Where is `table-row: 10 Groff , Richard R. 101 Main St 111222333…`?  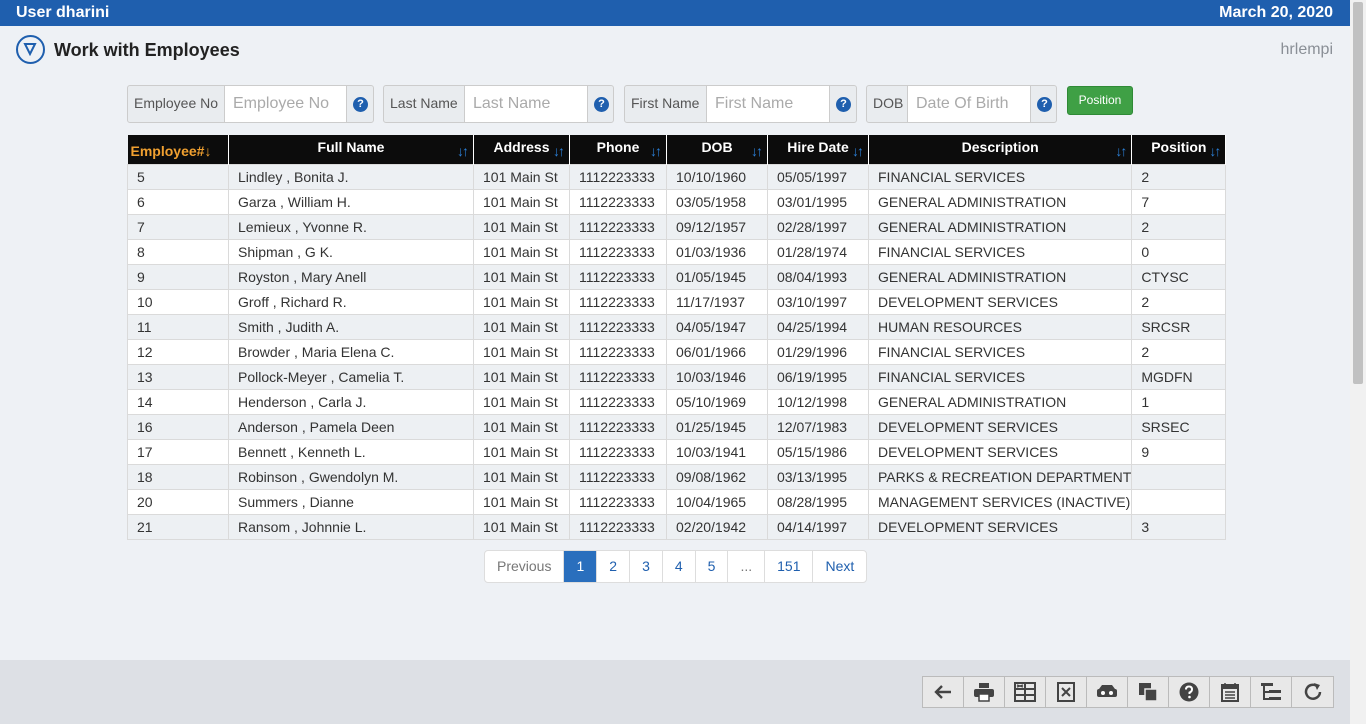 table-row: 10 Groff , Richard R. 101 Main St 111222333… is located at coordinates (677, 301).